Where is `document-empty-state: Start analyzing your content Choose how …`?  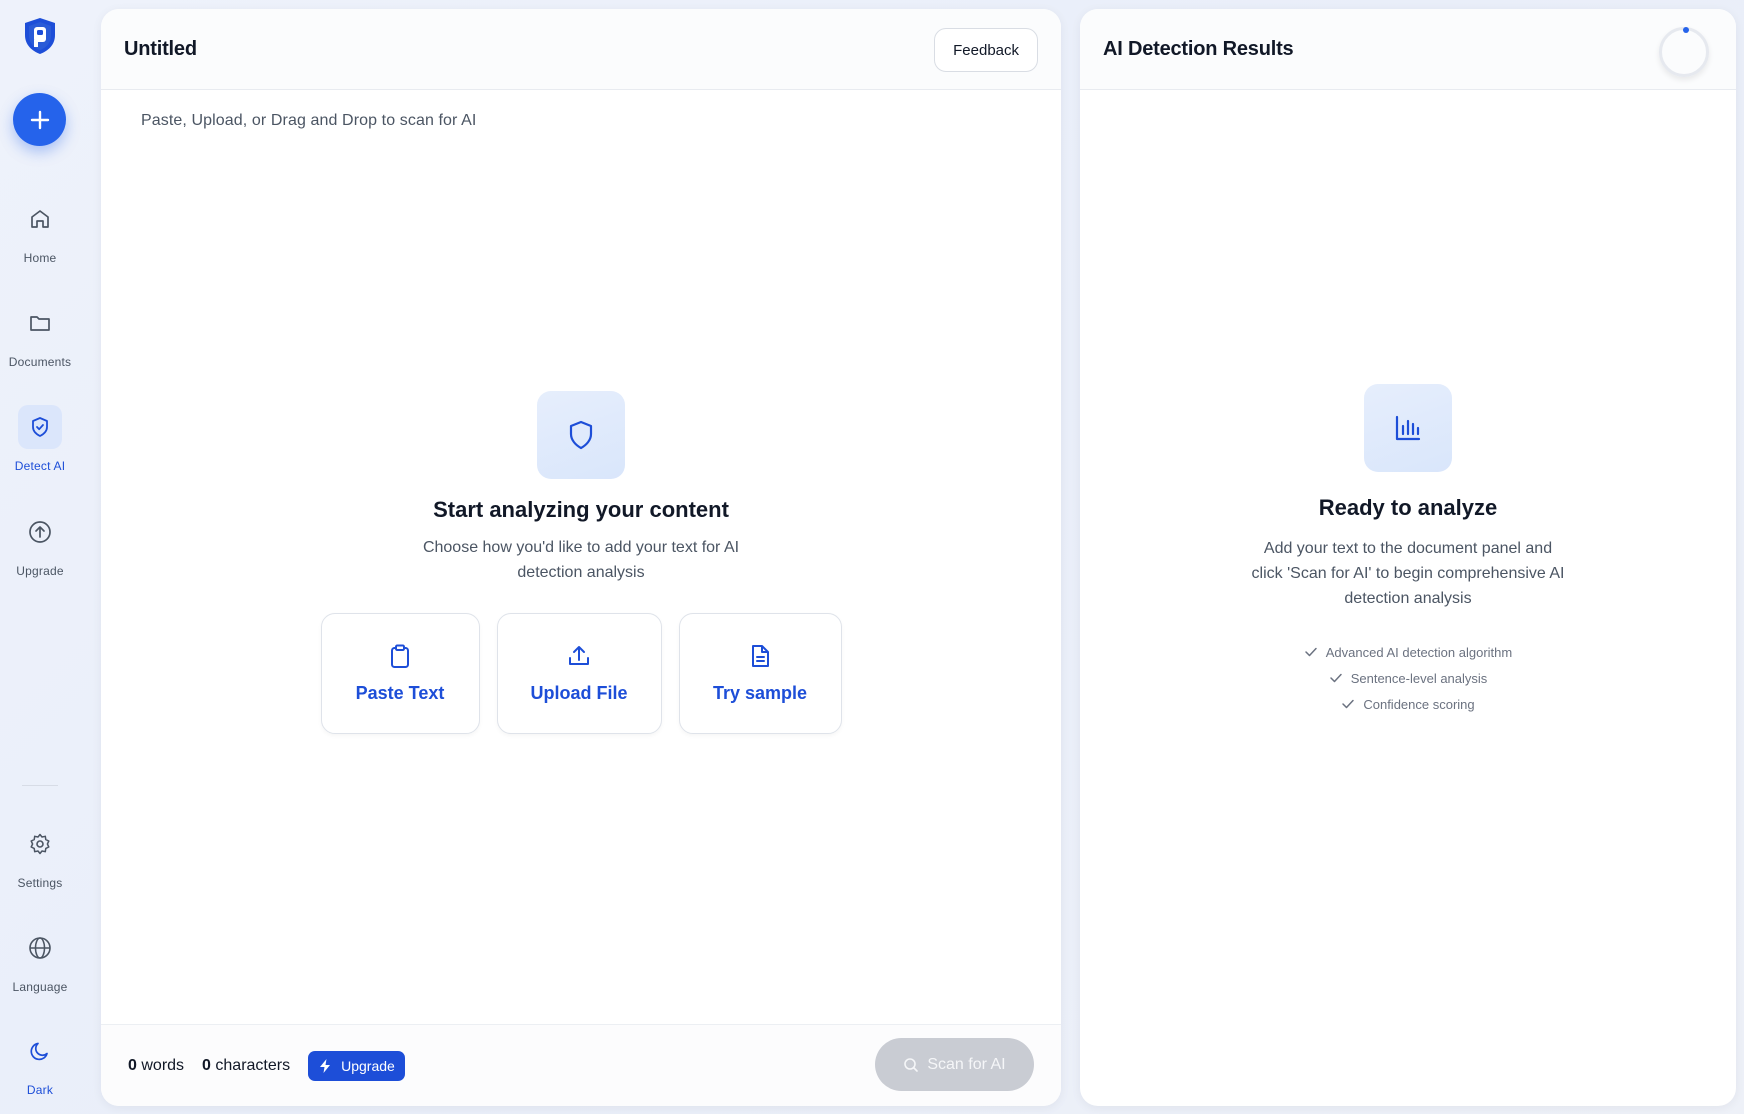 document-empty-state: Start analyzing your content Choose how … is located at coordinates (581, 488).